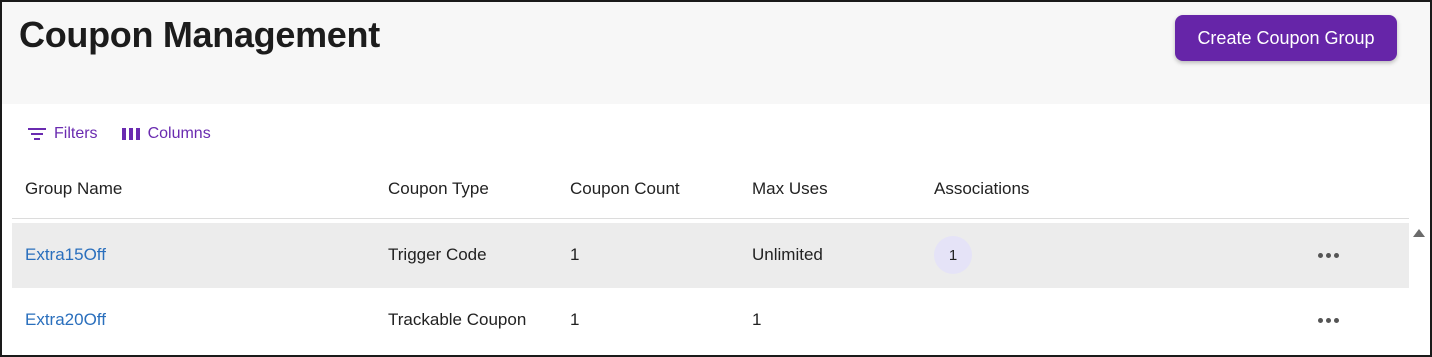 The width and height of the screenshot is (1432, 357). What do you see at coordinates (790, 189) in the screenshot?
I see `column-header-max-uses: Max Uses` at bounding box center [790, 189].